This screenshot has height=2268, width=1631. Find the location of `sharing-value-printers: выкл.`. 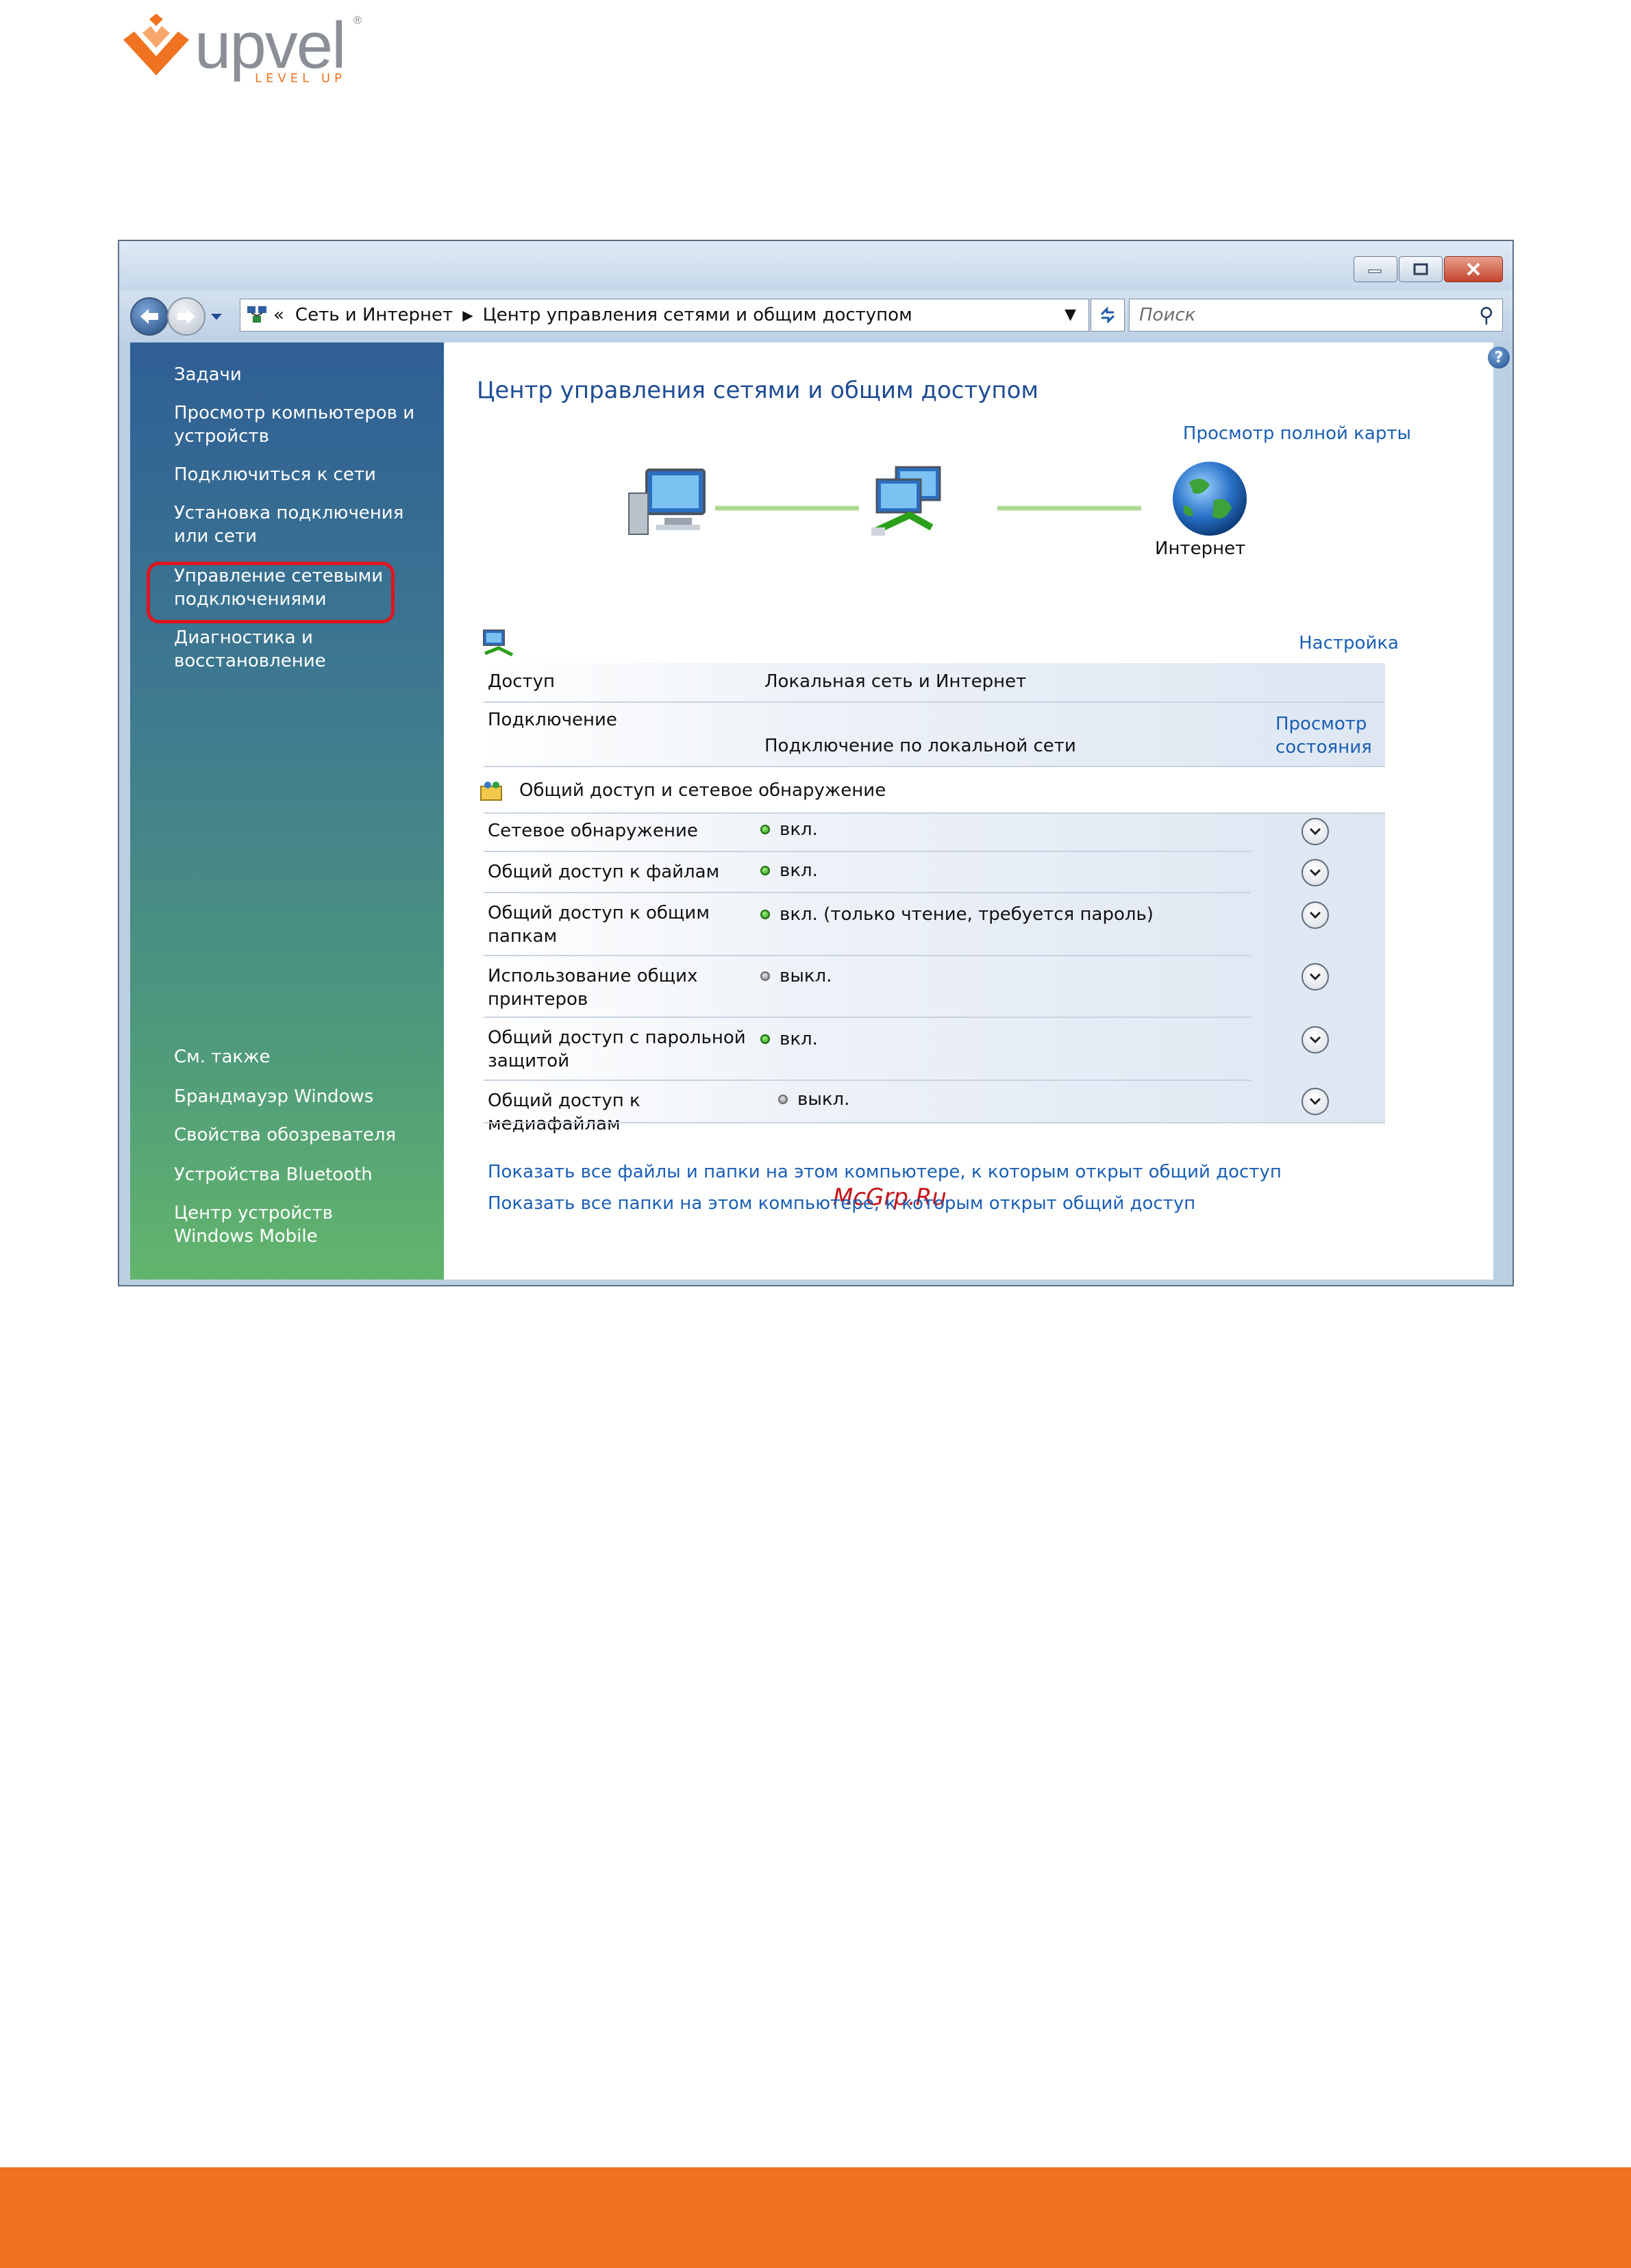

sharing-value-printers: выкл. is located at coordinates (796, 976).